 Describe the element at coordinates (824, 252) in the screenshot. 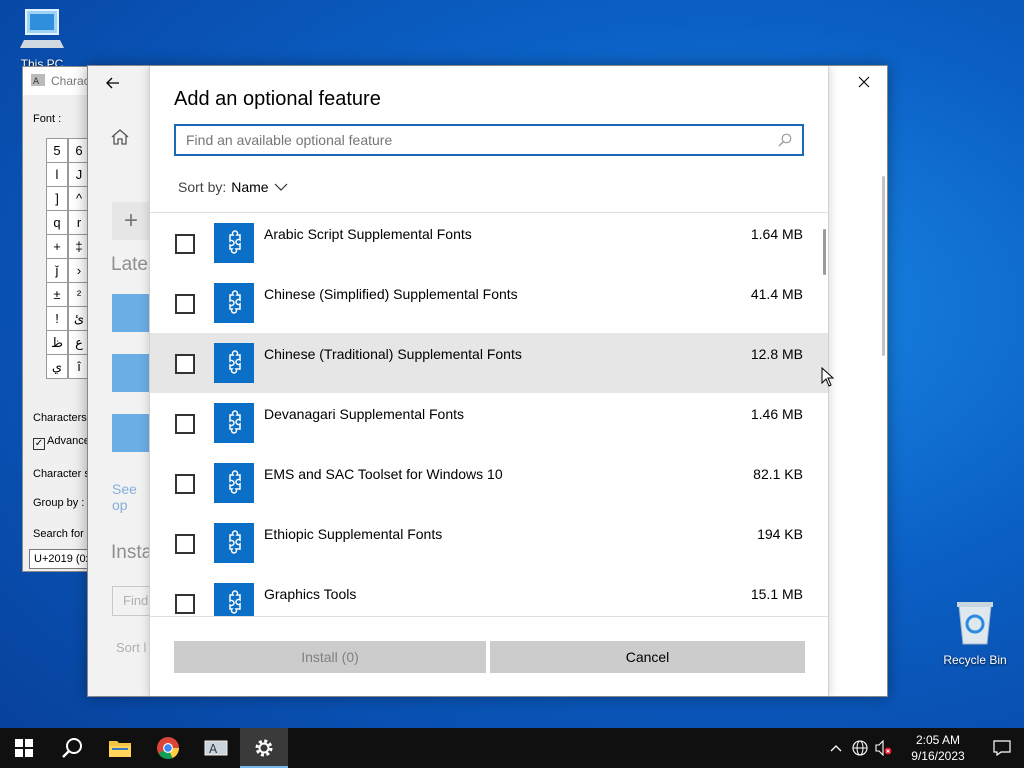

I see `feature-list-scrollbar` at that location.